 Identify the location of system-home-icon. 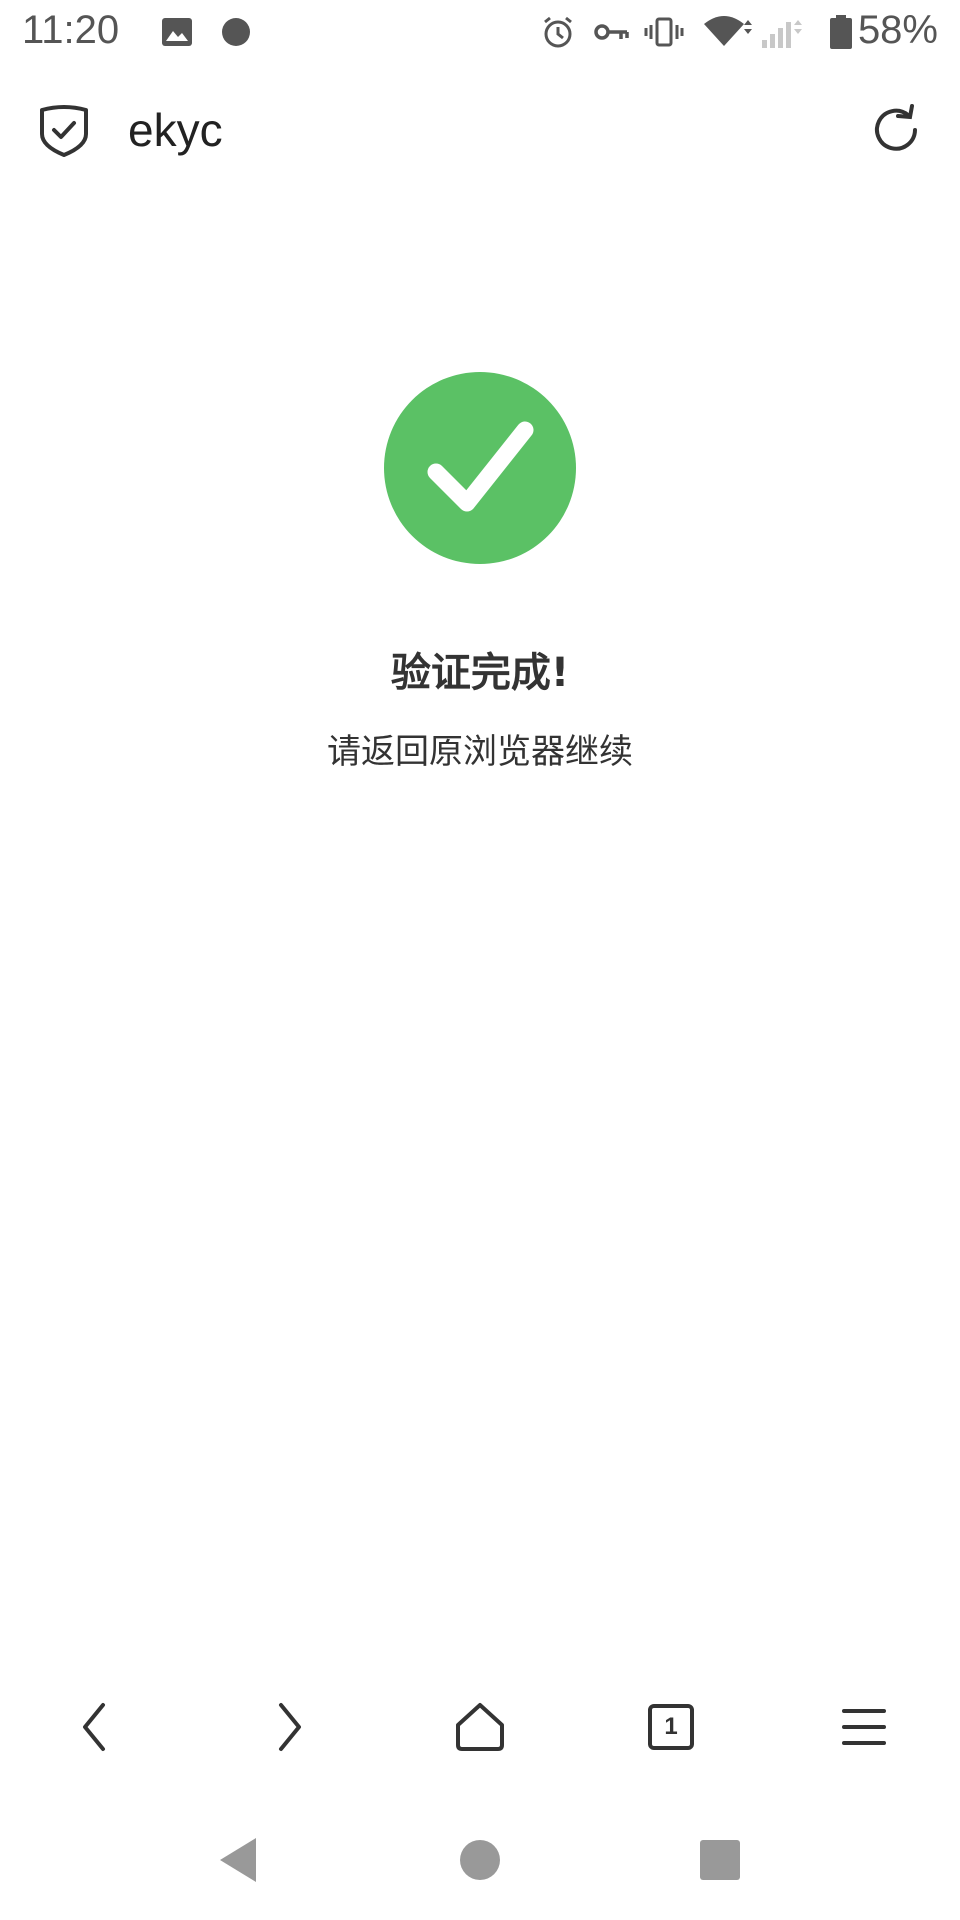
(480, 1860).